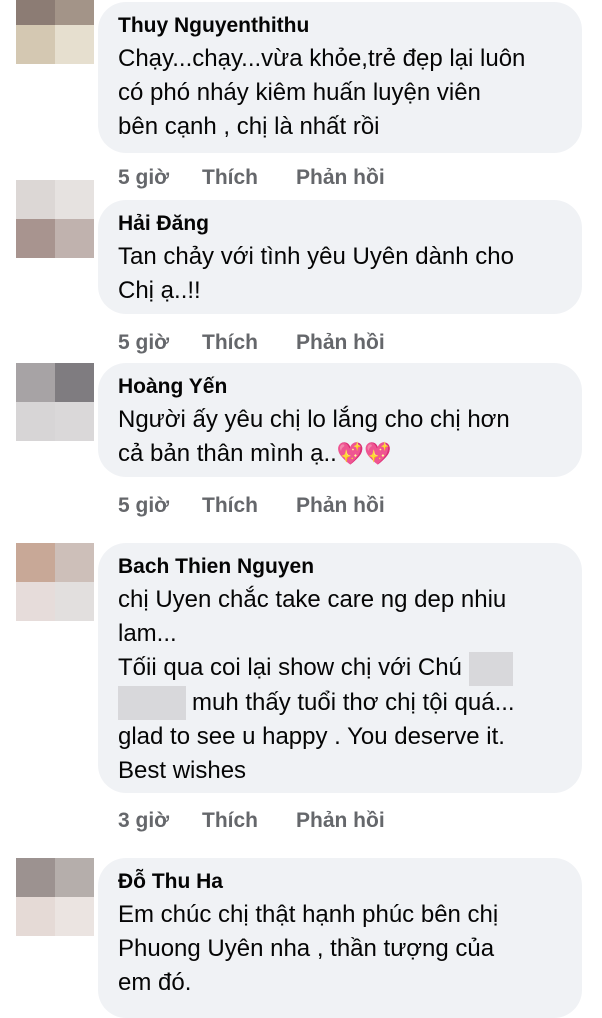 The width and height of the screenshot is (602, 1018). Describe the element at coordinates (340, 26) in the screenshot. I see `comment-author: Thuy Nguyenthithu` at that location.